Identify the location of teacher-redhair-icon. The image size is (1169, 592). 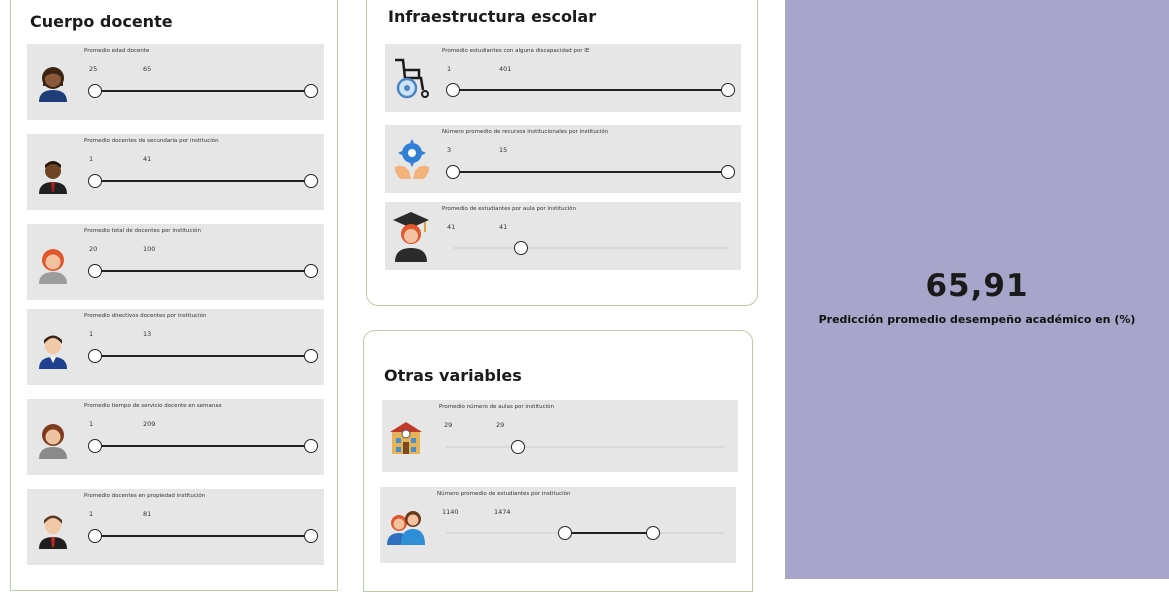
(53, 266).